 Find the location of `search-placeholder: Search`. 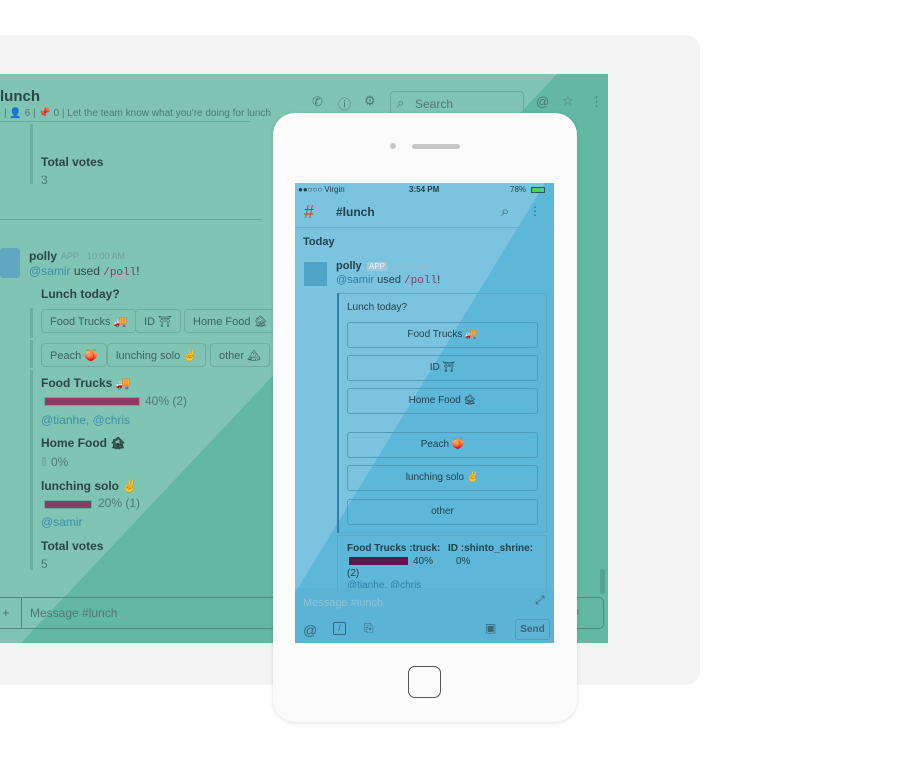

search-placeholder: Search is located at coordinates (434, 104).